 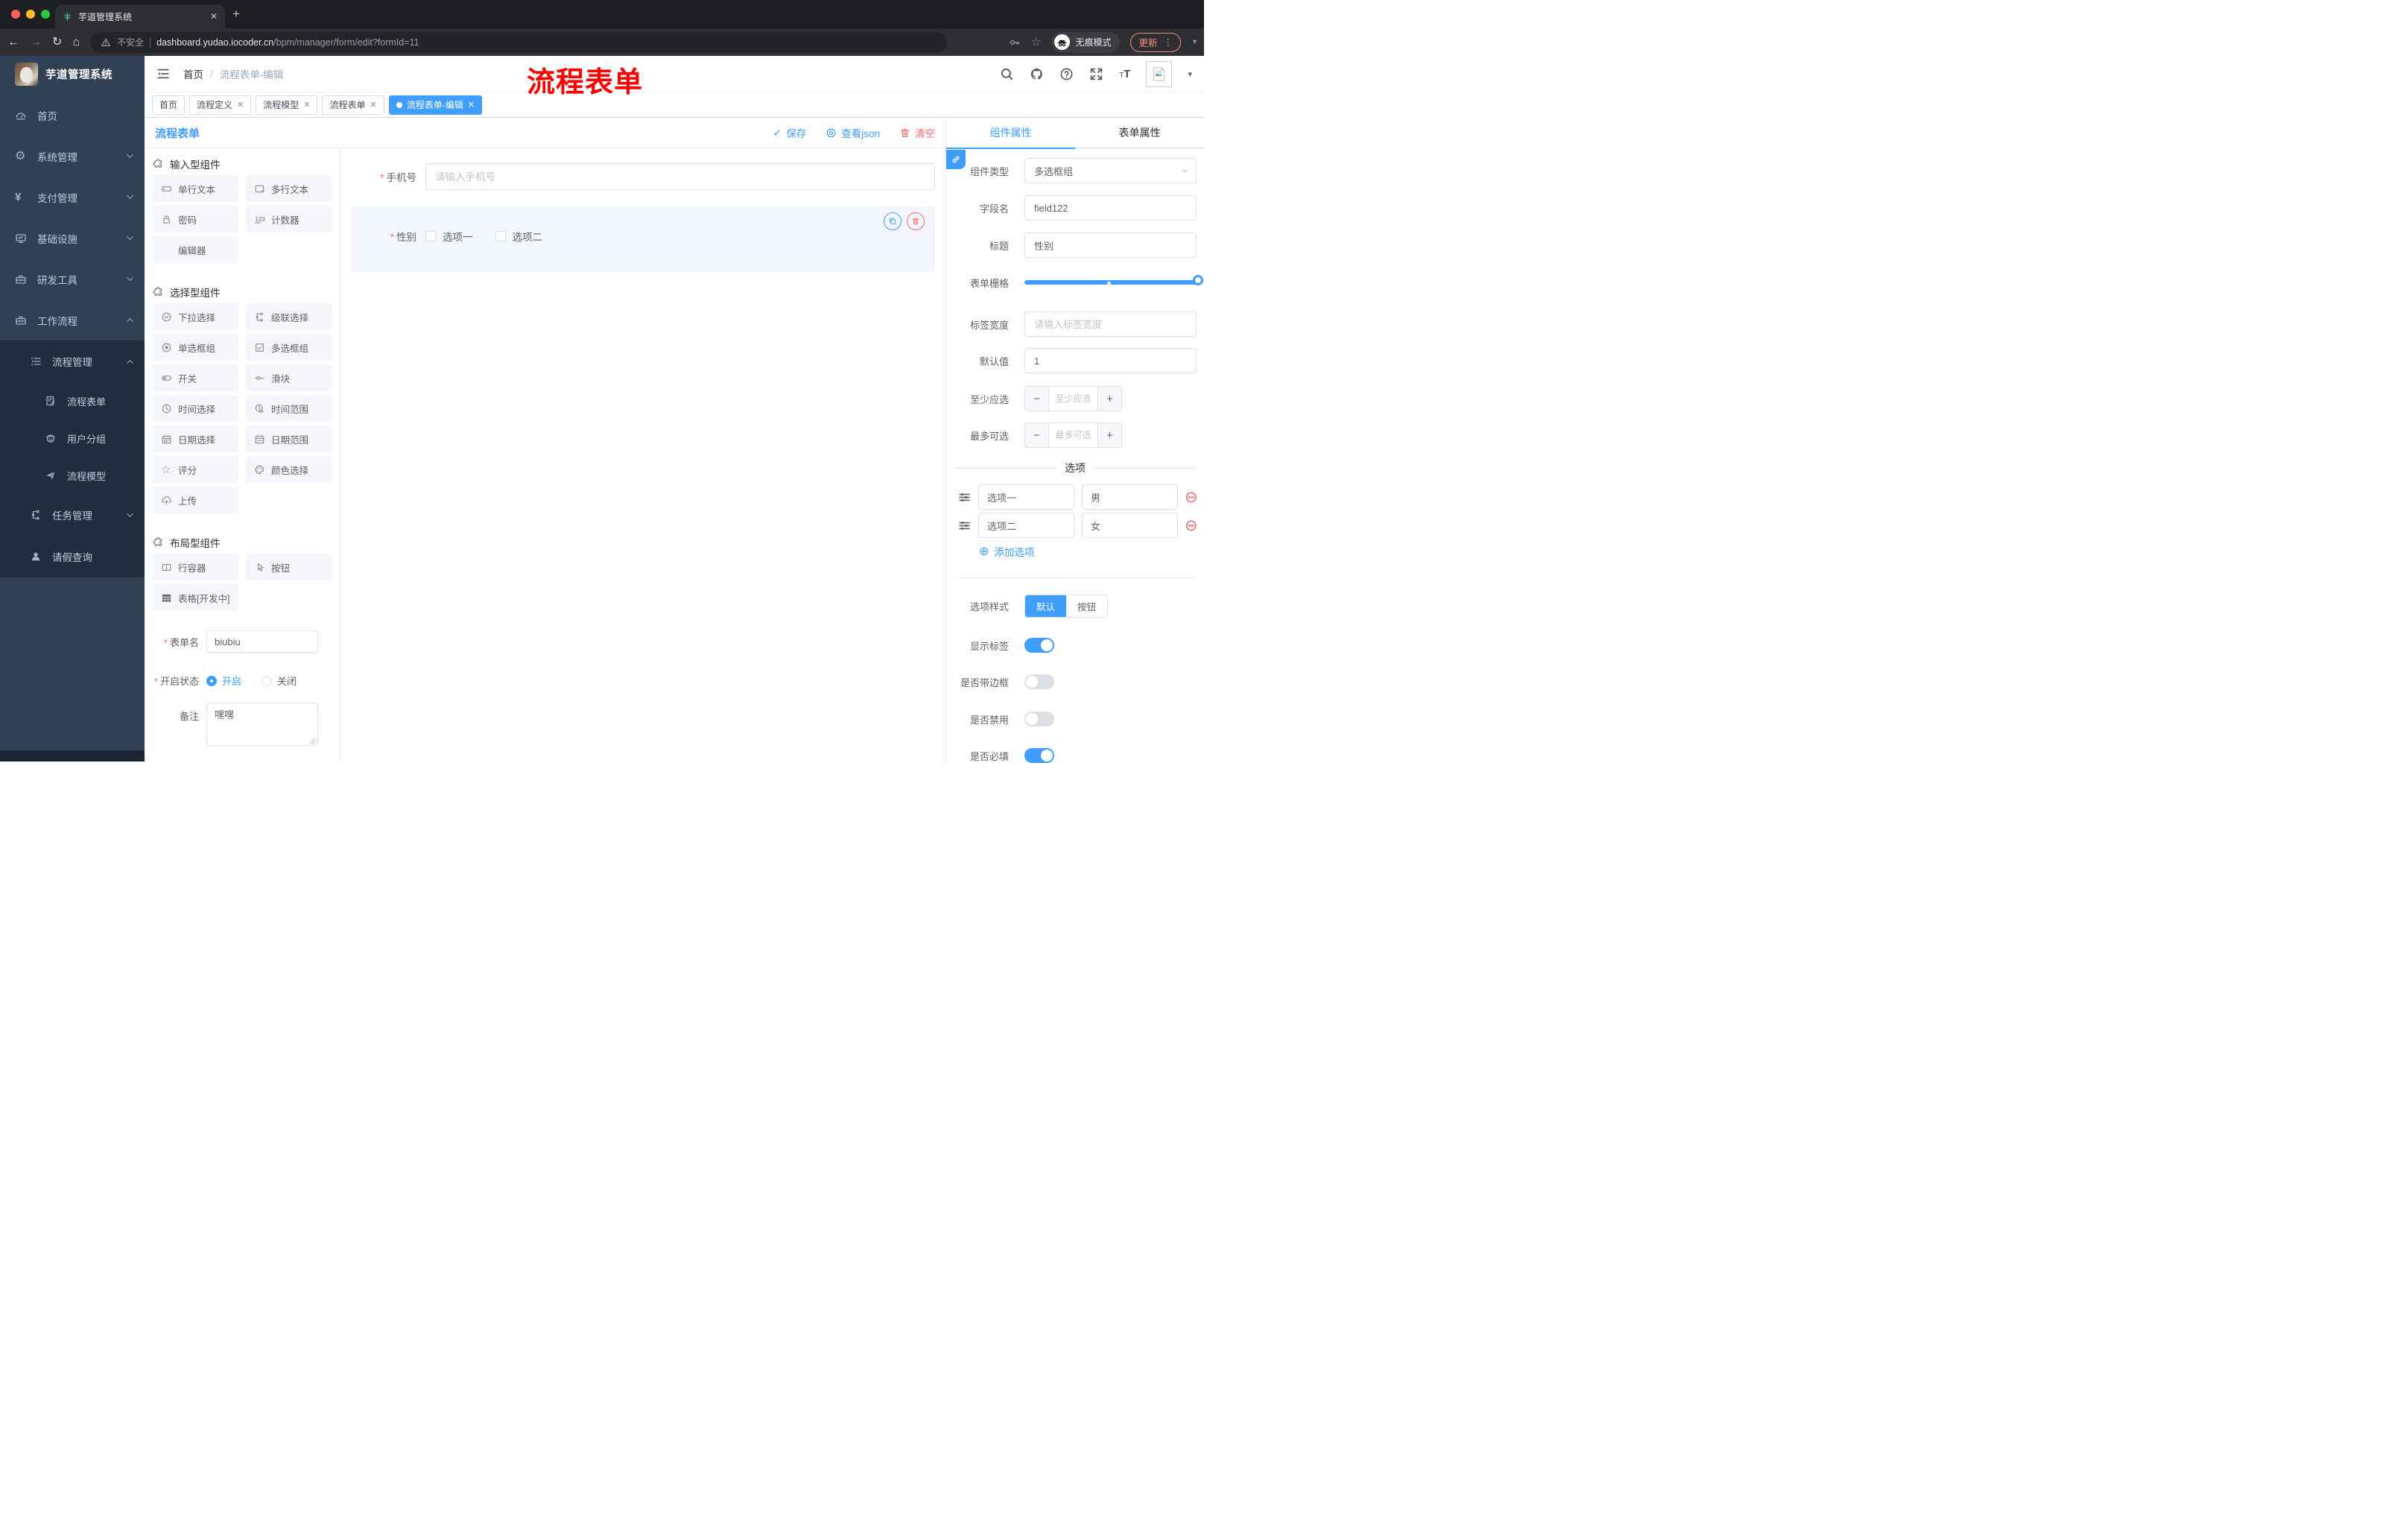 What do you see at coordinates (289, 470) in the screenshot?
I see `component-color-picker: 颜色选择` at bounding box center [289, 470].